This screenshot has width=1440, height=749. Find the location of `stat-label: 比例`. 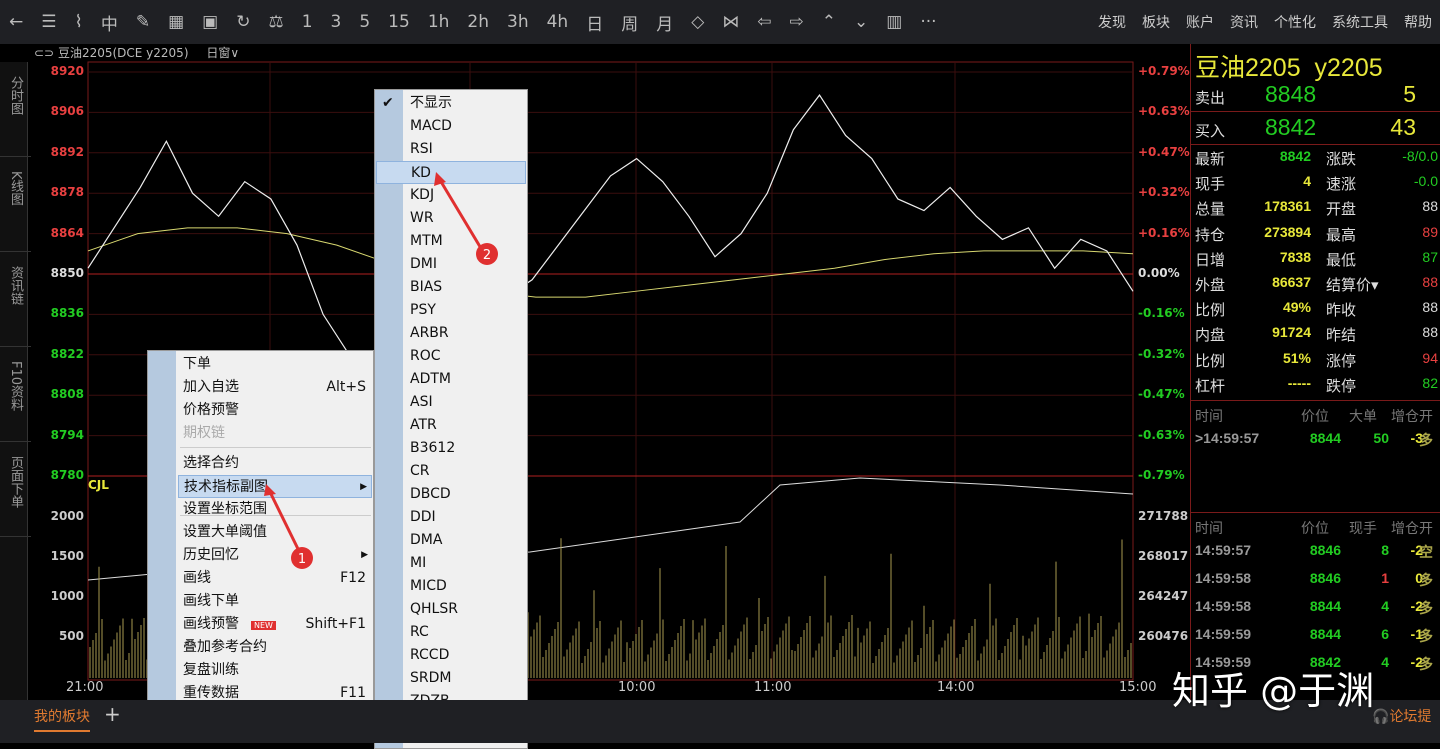

stat-label: 比例 is located at coordinates (1210, 361).